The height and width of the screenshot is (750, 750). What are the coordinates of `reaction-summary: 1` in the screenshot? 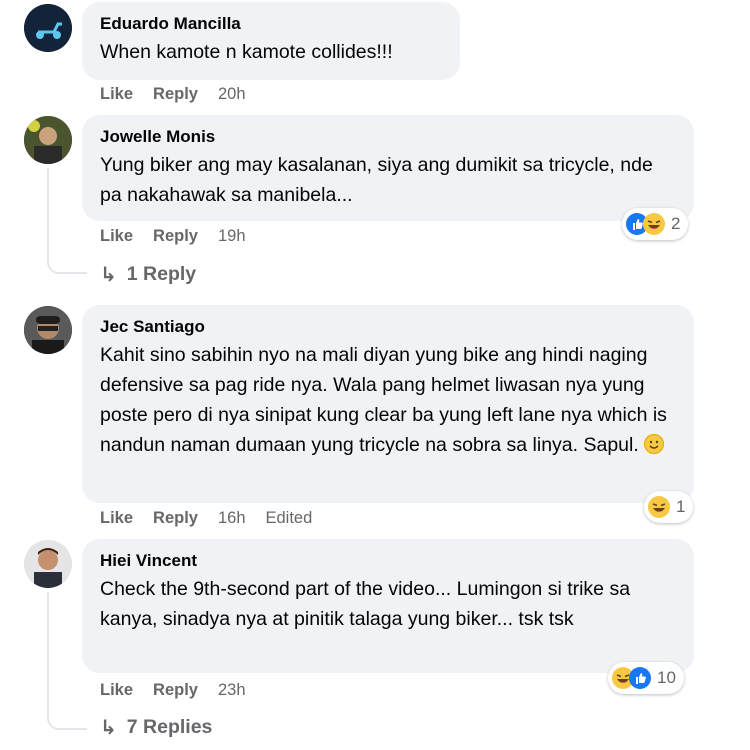 It's located at (669, 507).